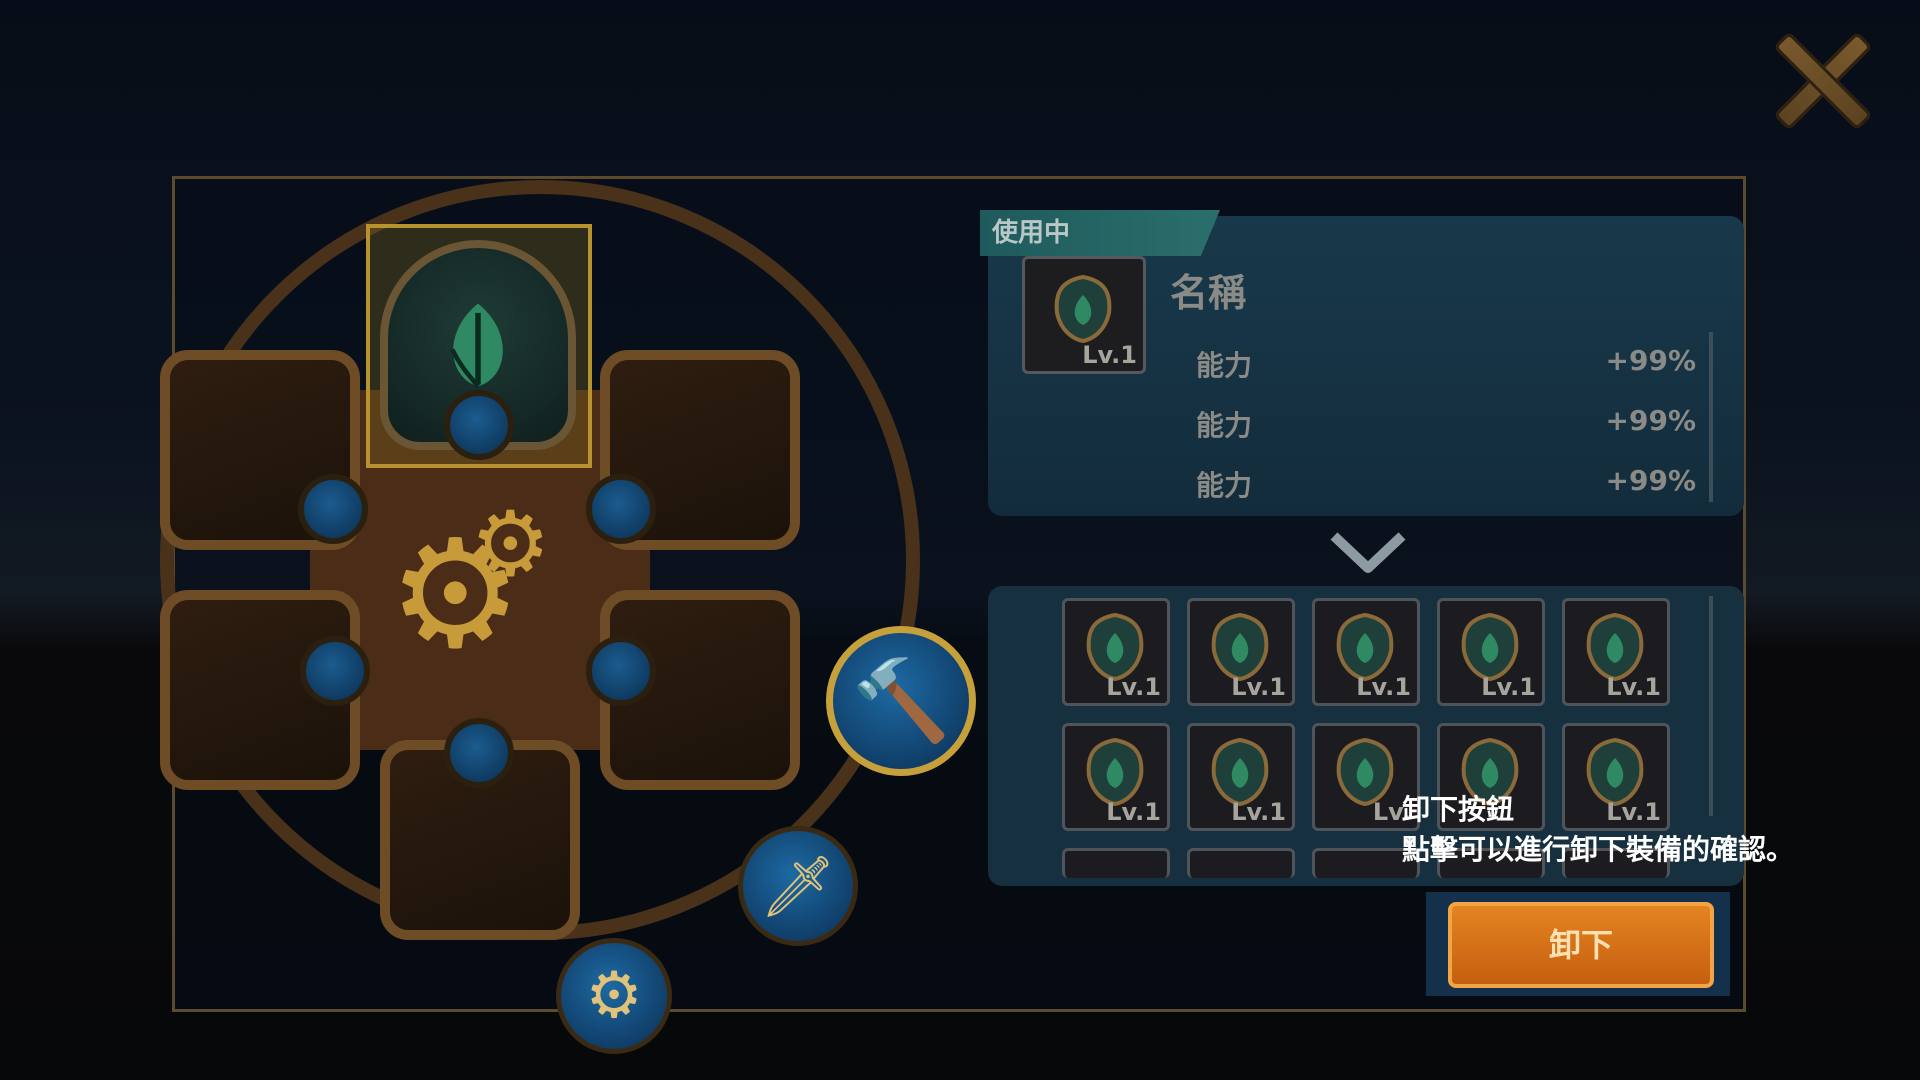  I want to click on sword-tab: 🗡, so click(798, 886).